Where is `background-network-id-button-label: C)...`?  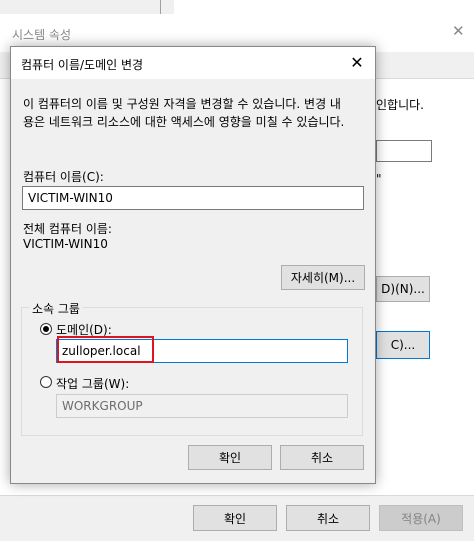 background-network-id-button-label: C)... is located at coordinates (403, 345).